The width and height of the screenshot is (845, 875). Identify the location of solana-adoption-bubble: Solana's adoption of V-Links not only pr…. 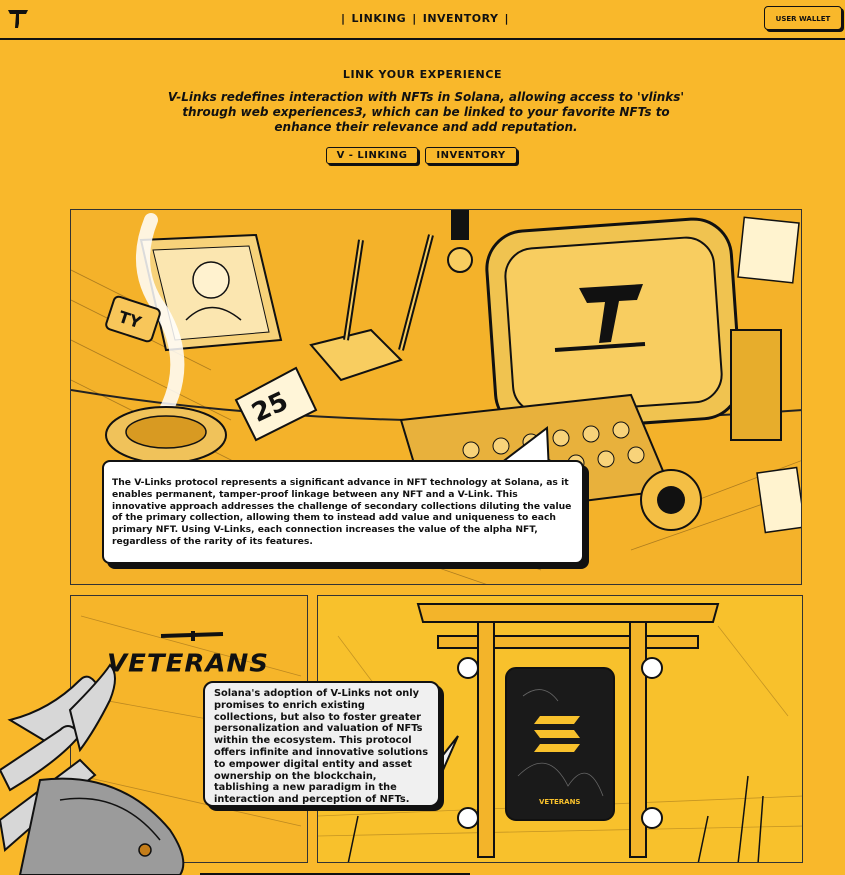
(321, 744).